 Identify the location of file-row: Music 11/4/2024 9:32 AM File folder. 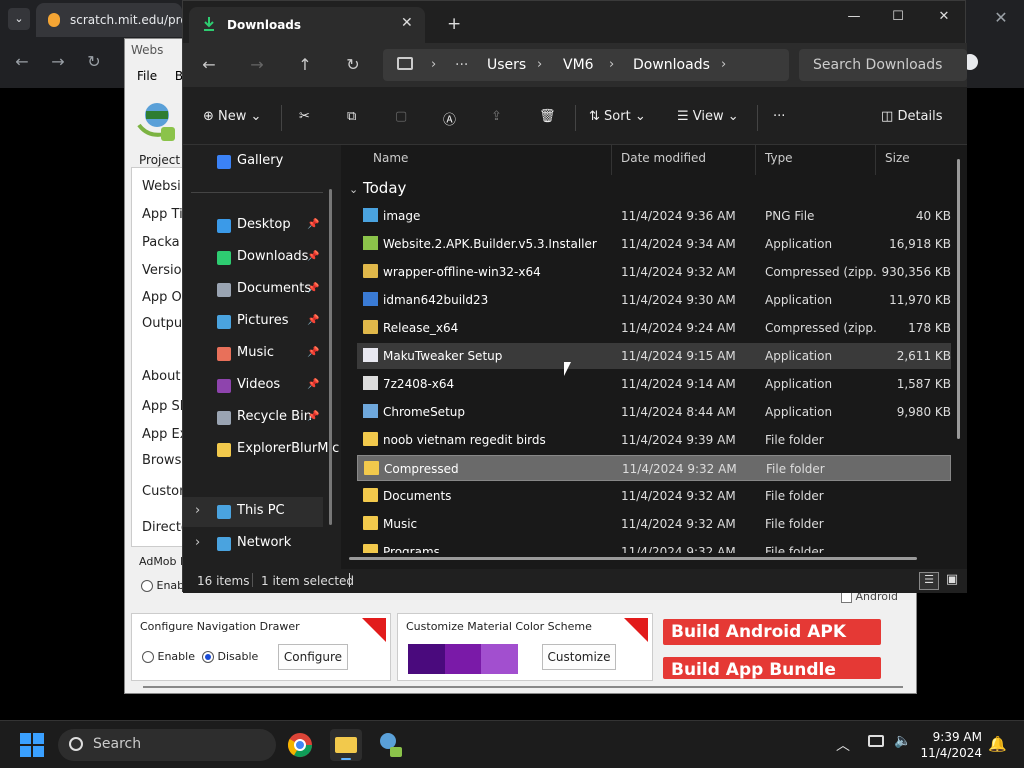
(654, 524).